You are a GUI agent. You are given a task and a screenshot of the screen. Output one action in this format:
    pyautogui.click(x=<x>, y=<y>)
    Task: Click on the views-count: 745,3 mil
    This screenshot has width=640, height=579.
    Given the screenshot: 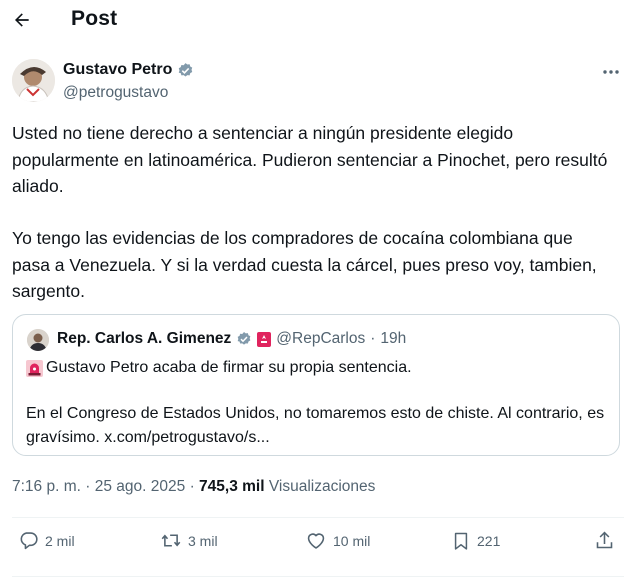 What is the action you would take?
    pyautogui.click(x=232, y=486)
    